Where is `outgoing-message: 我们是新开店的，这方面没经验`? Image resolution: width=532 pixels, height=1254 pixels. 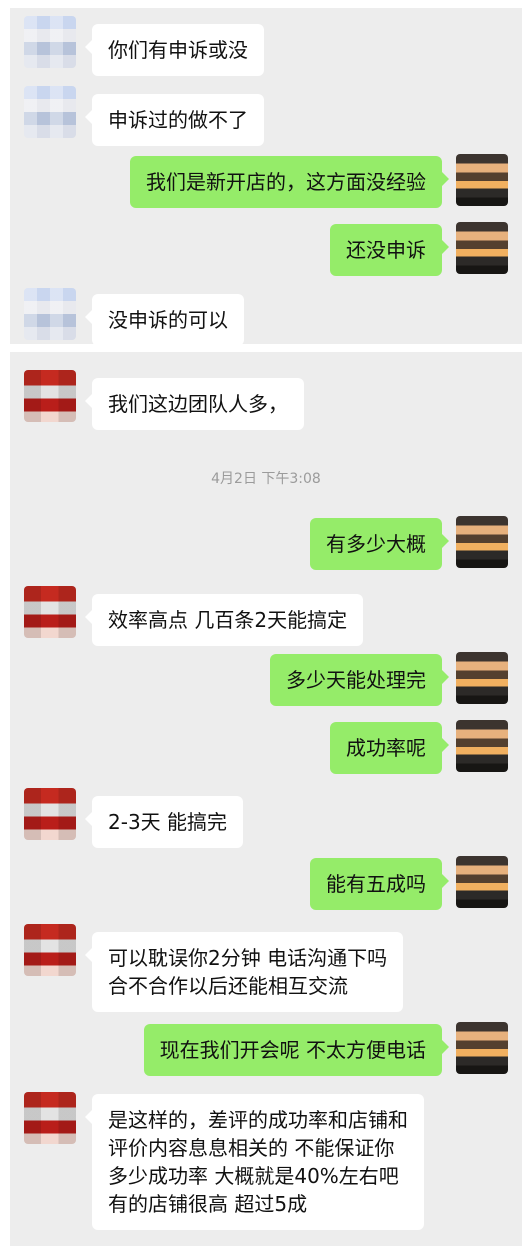
outgoing-message: 我们是新开店的，这方面没经验 is located at coordinates (289, 182).